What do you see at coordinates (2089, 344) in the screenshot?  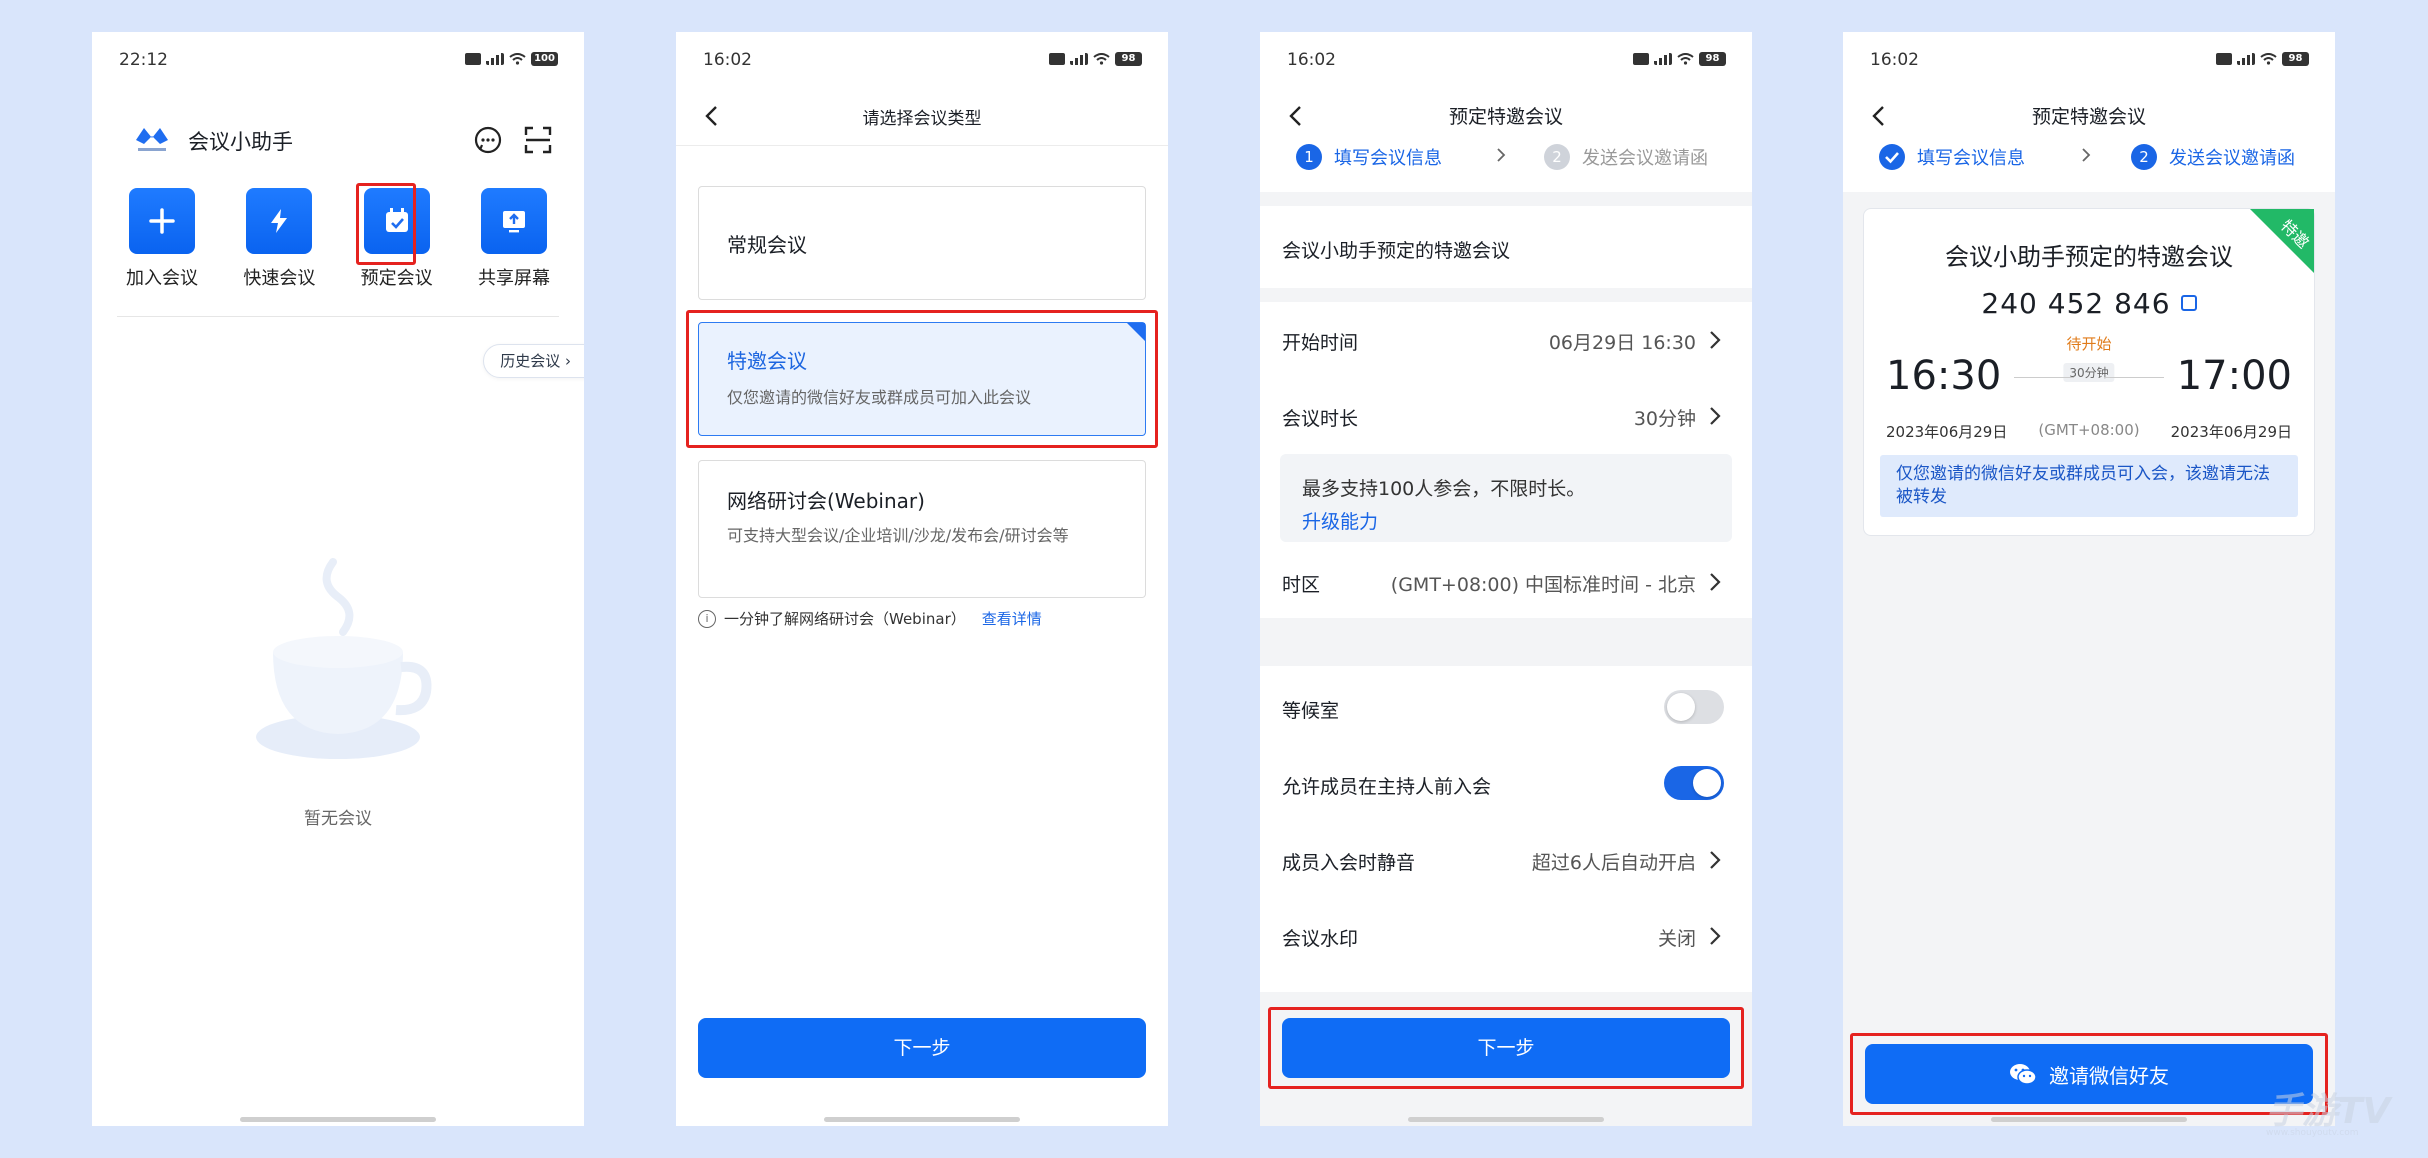 I see `meeting-status: 待开始` at bounding box center [2089, 344].